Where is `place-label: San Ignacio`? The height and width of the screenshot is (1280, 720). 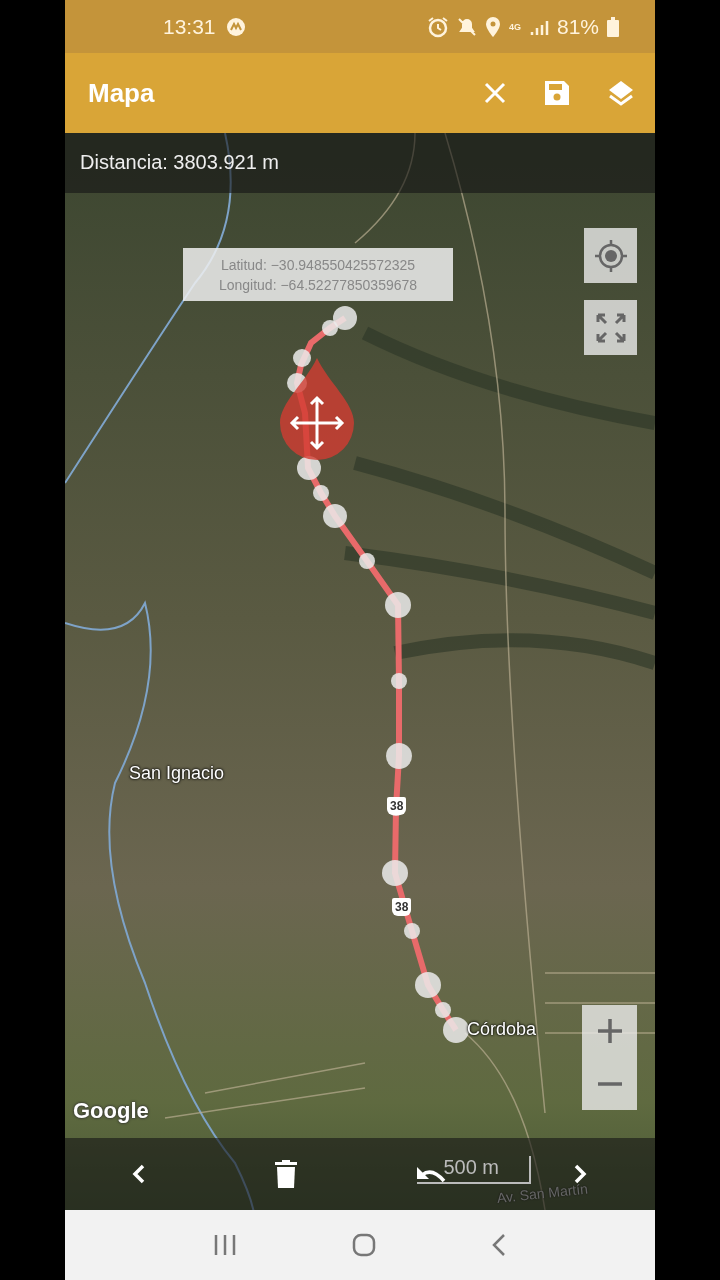 place-label: San Ignacio is located at coordinates (177, 773).